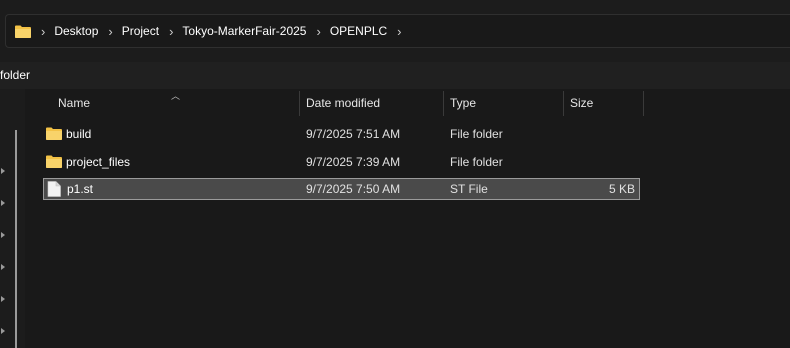 The height and width of the screenshot is (348, 790). I want to click on breadcrumb-openplc: OPENPLC, so click(358, 31).